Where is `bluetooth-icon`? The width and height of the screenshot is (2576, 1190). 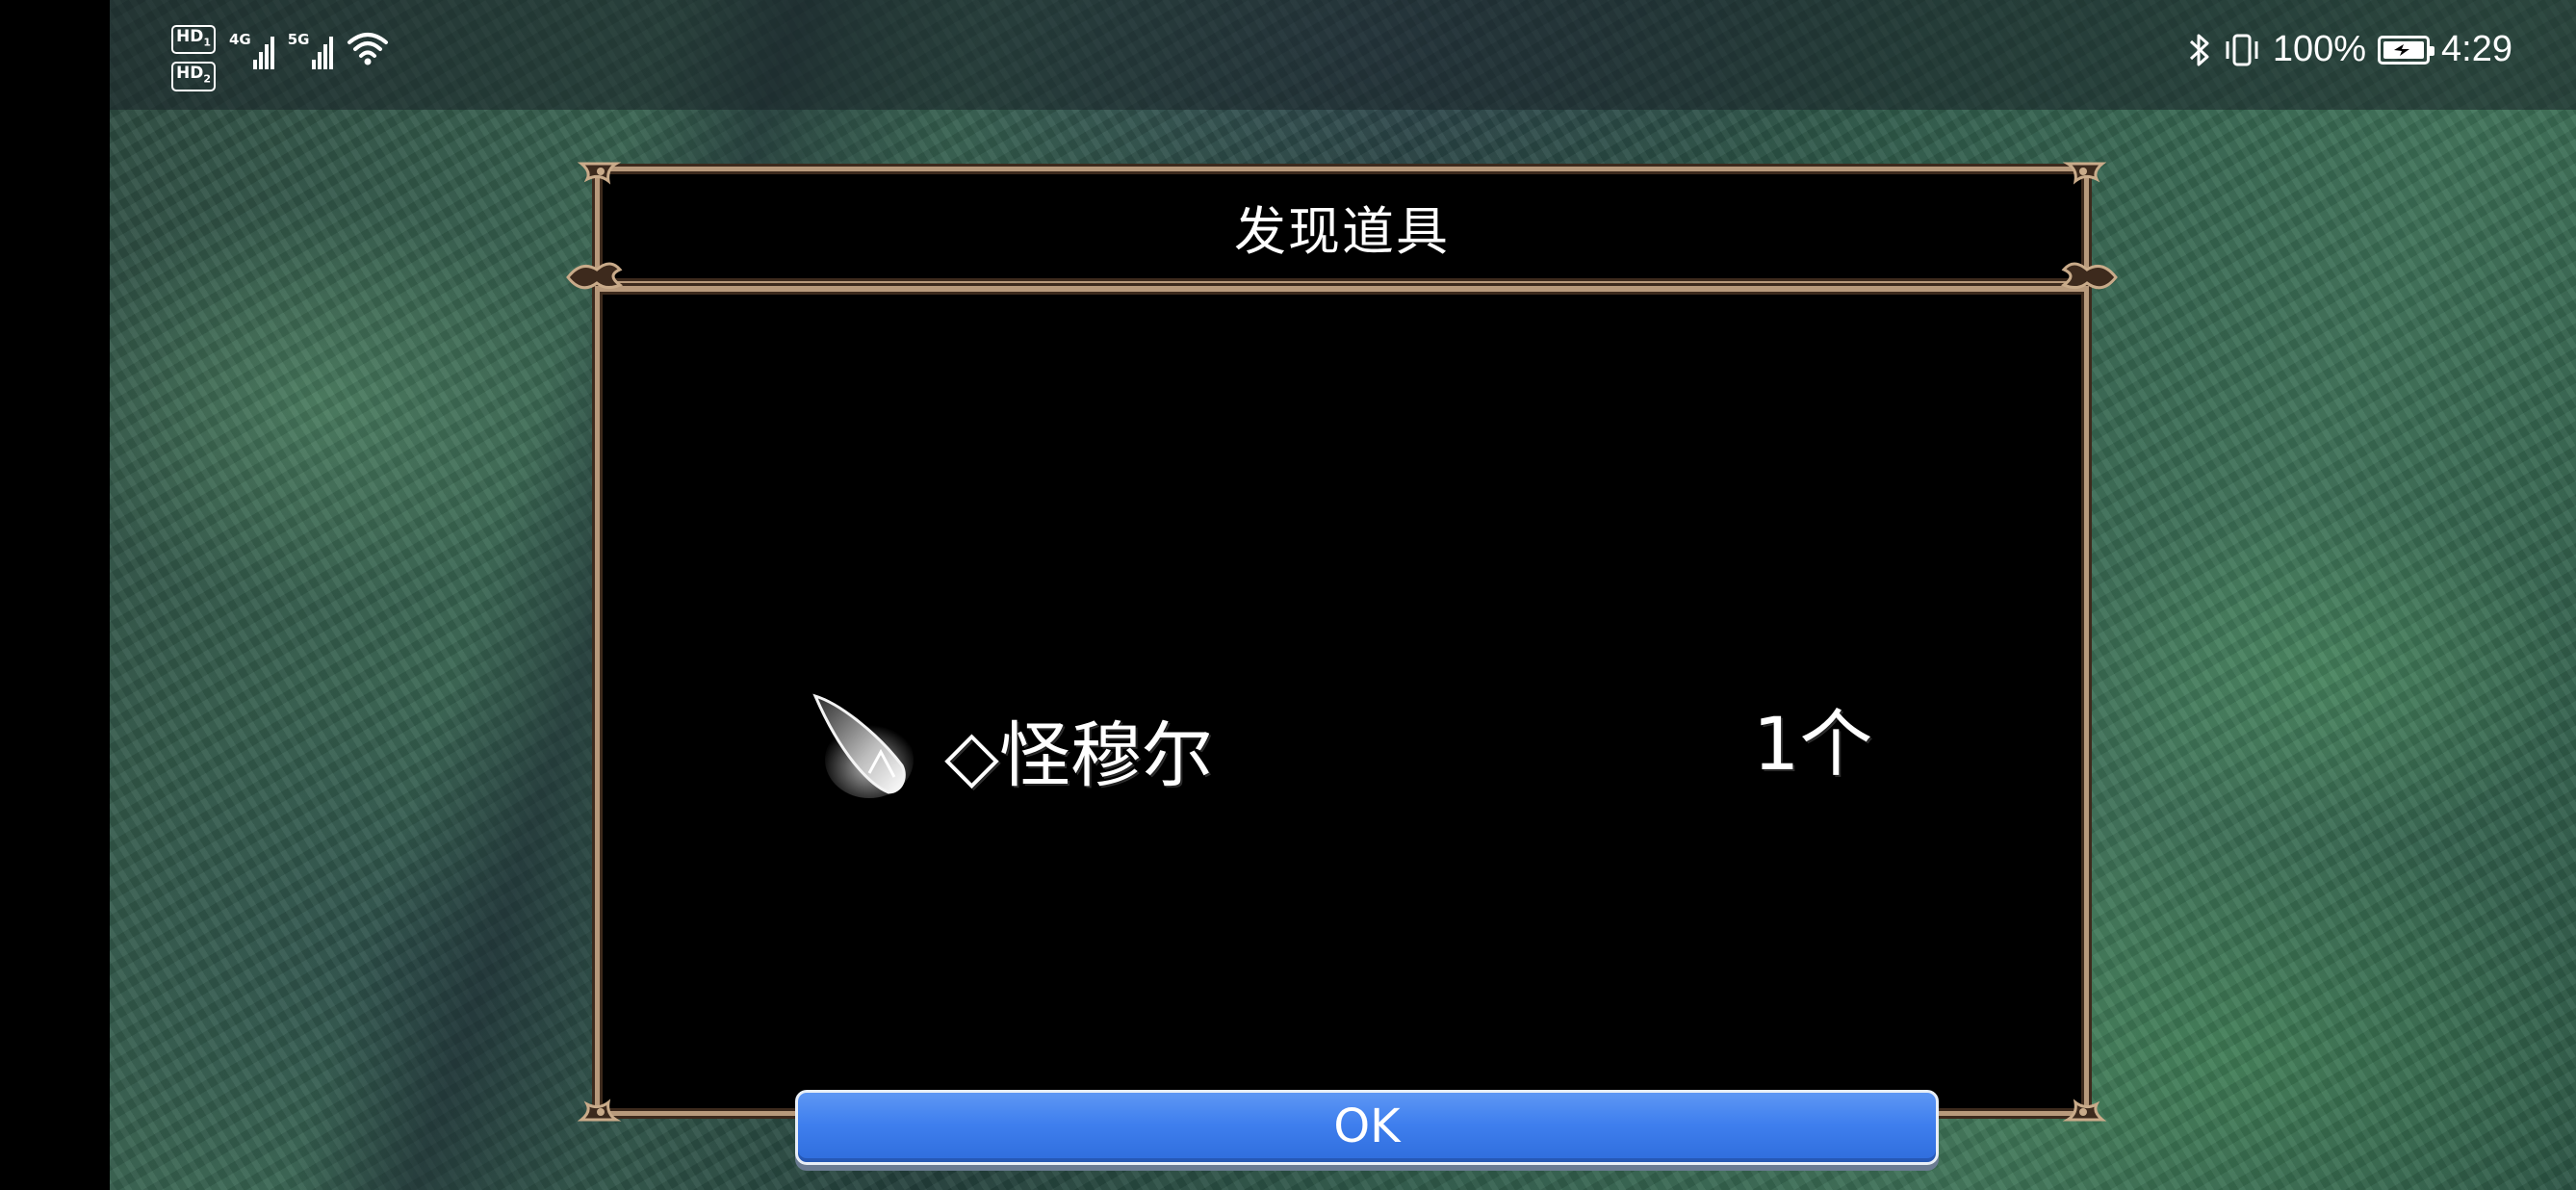
bluetooth-icon is located at coordinates (2199, 50).